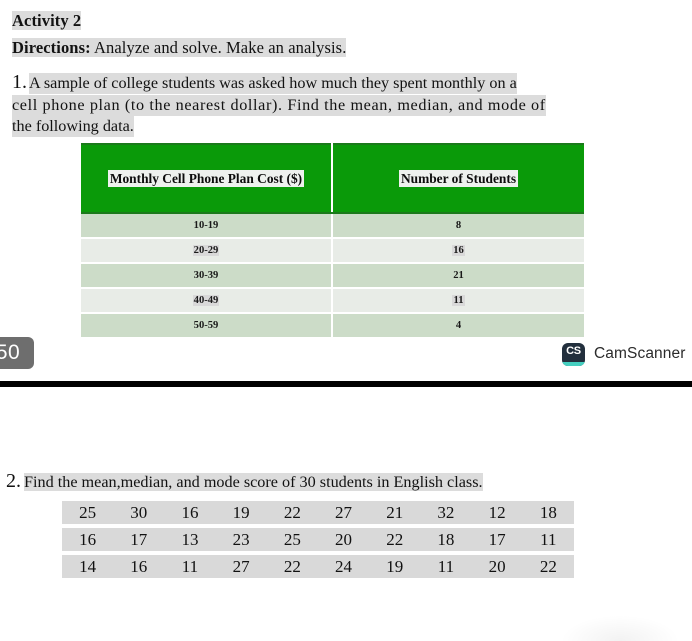 The image size is (692, 641). Describe the element at coordinates (51, 47) in the screenshot. I see `directions-label: Directions:` at that location.